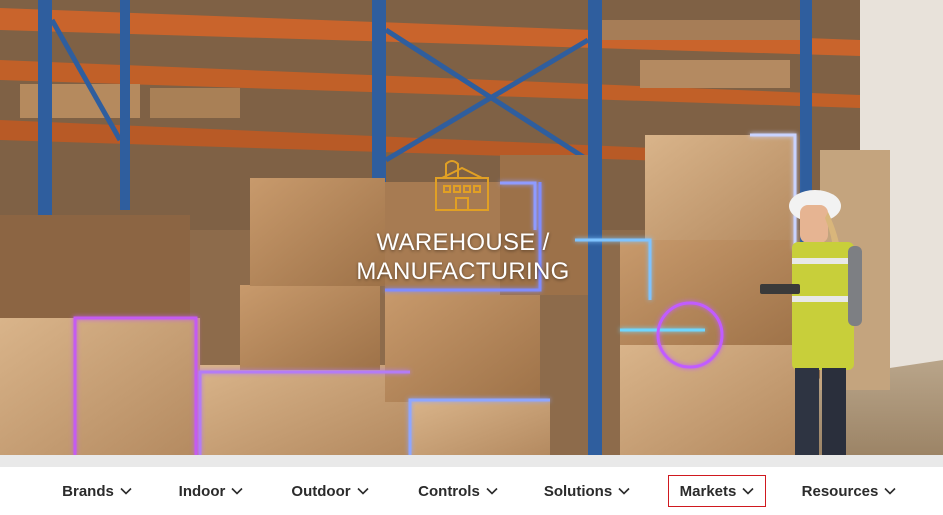  I want to click on nav-item-label: Outdoor, so click(321, 491).